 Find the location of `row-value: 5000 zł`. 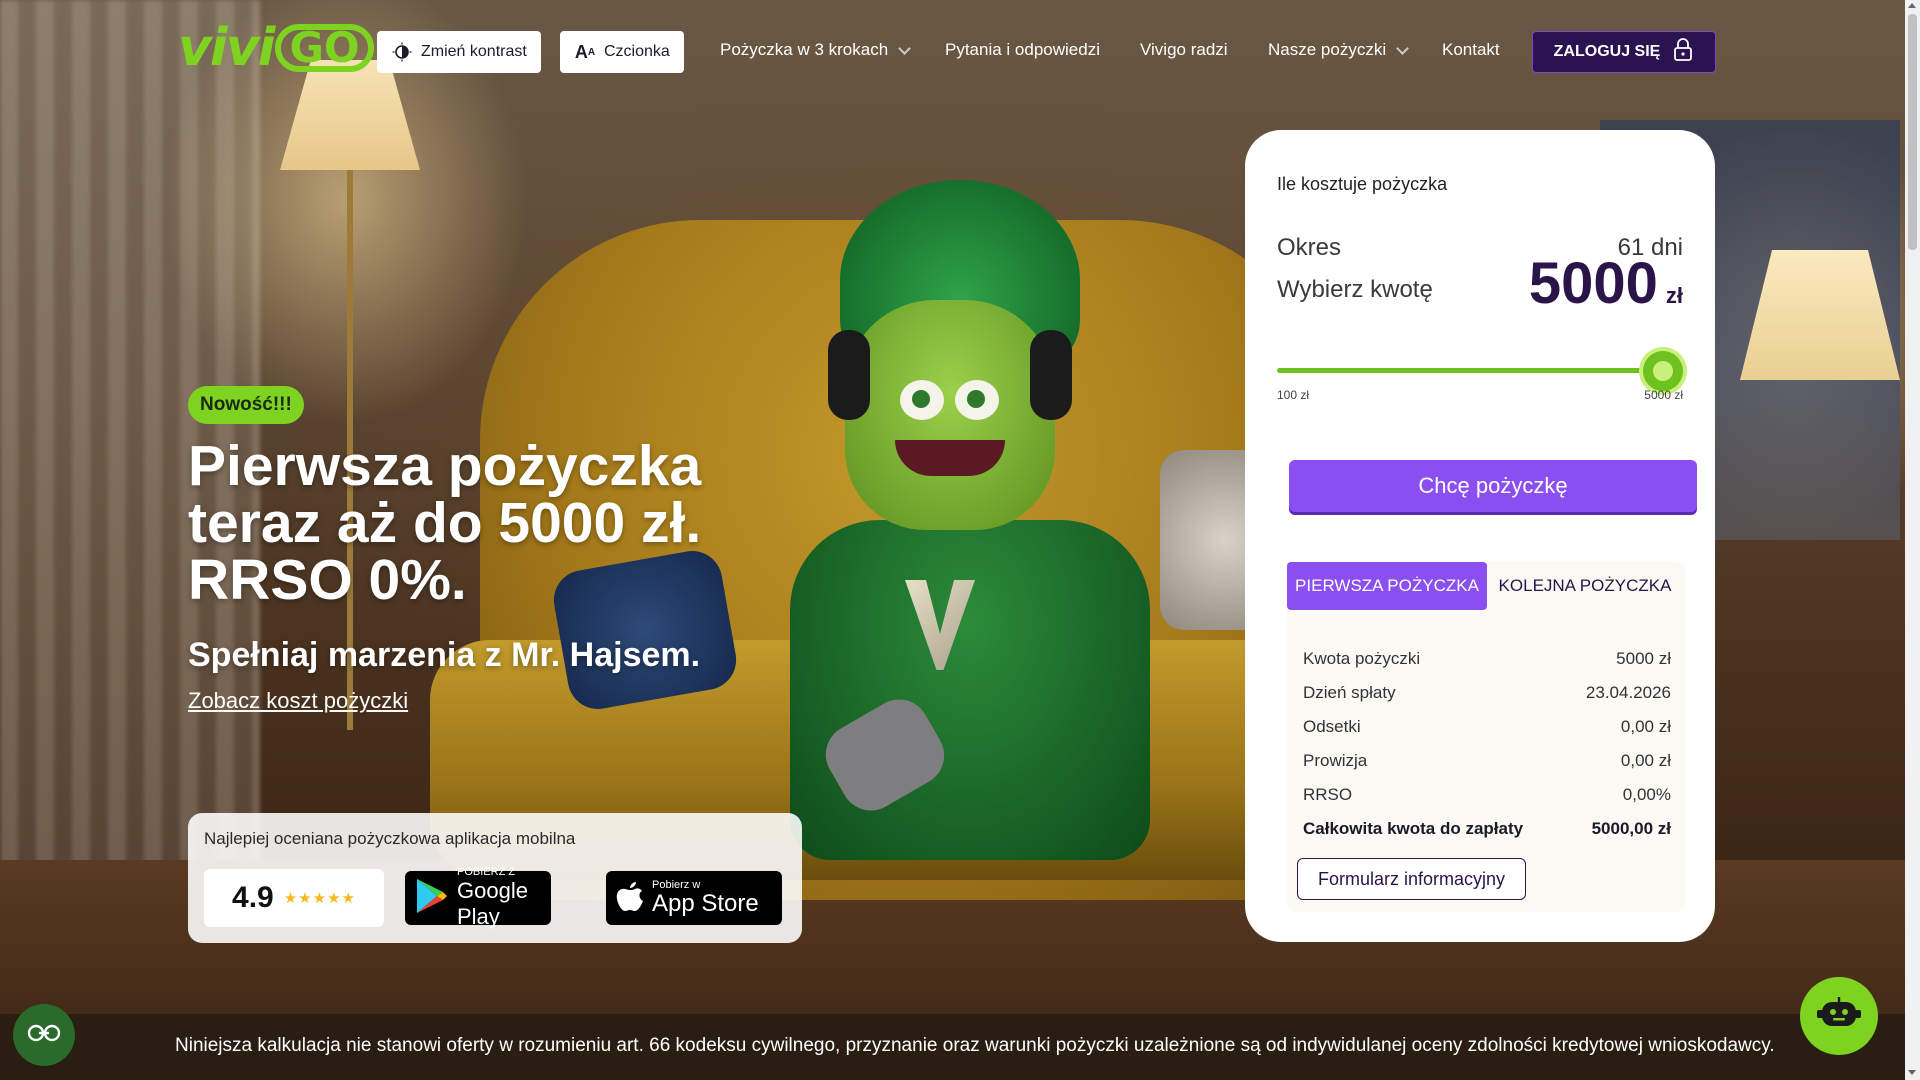

row-value: 5000 zł is located at coordinates (1643, 658).